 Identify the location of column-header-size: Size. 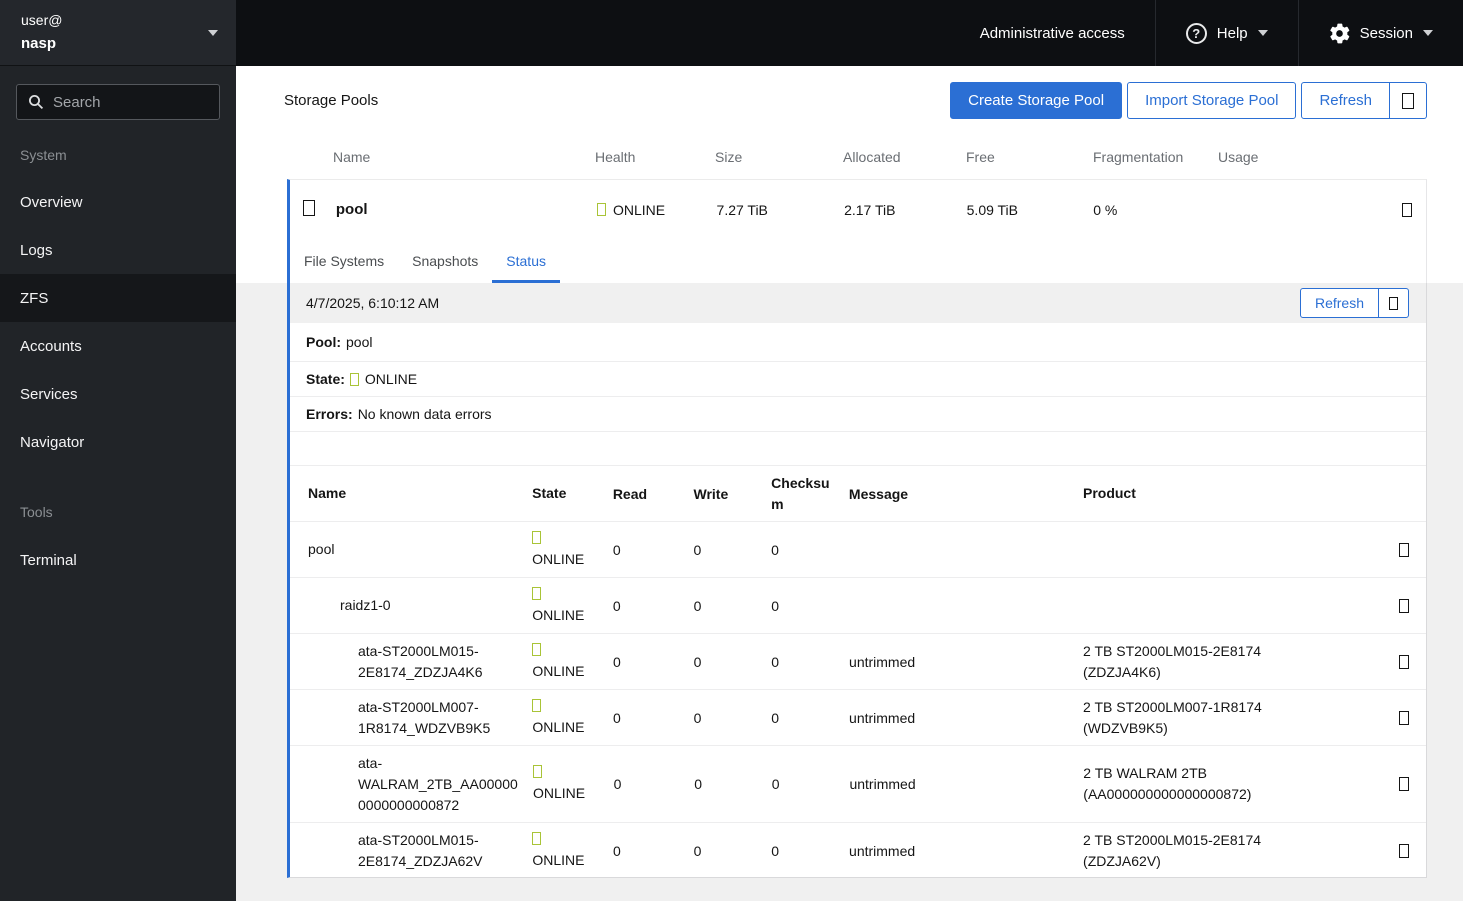
(729, 157).